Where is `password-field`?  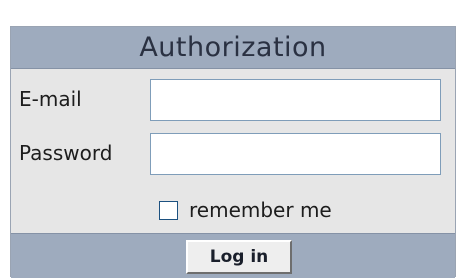 password-field is located at coordinates (295, 154).